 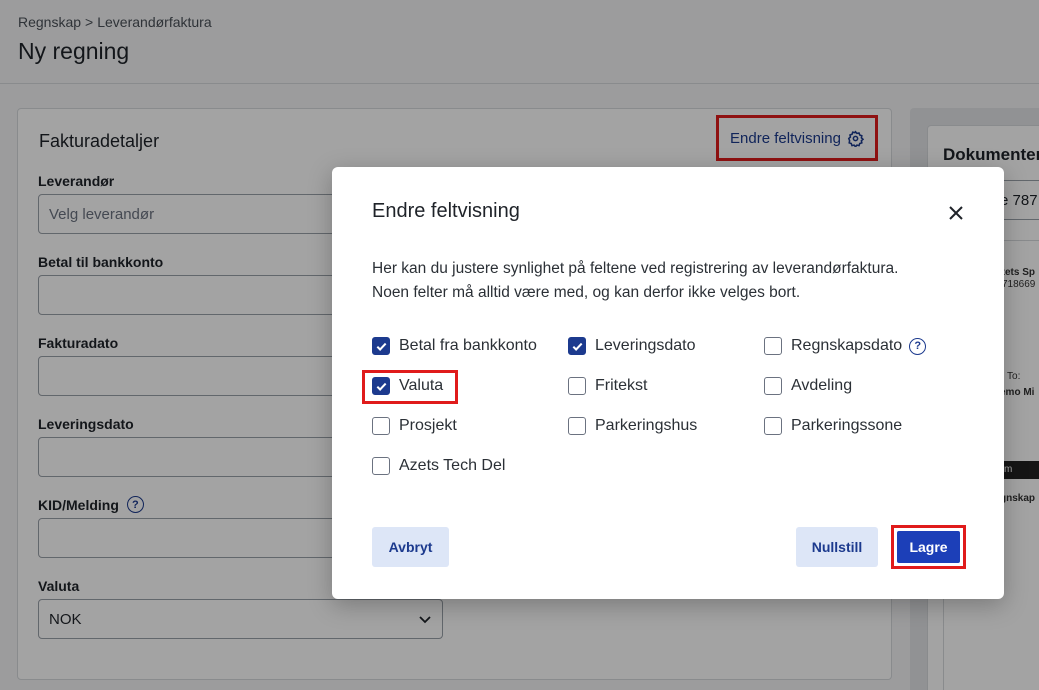 I want to click on option-label: Betal fra bankkonto, so click(x=468, y=345).